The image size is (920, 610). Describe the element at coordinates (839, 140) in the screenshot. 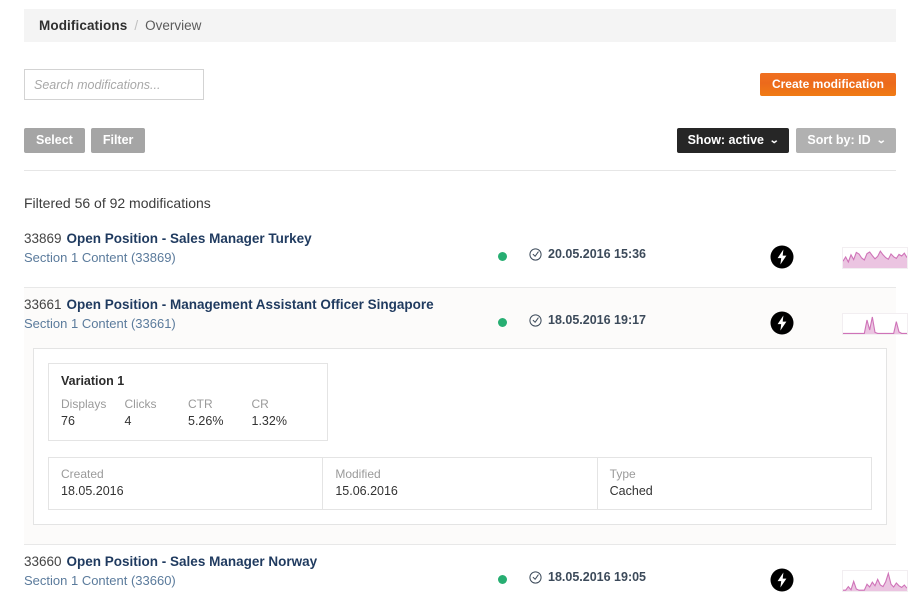

I see `sort-by-label: Sort by: ID` at that location.